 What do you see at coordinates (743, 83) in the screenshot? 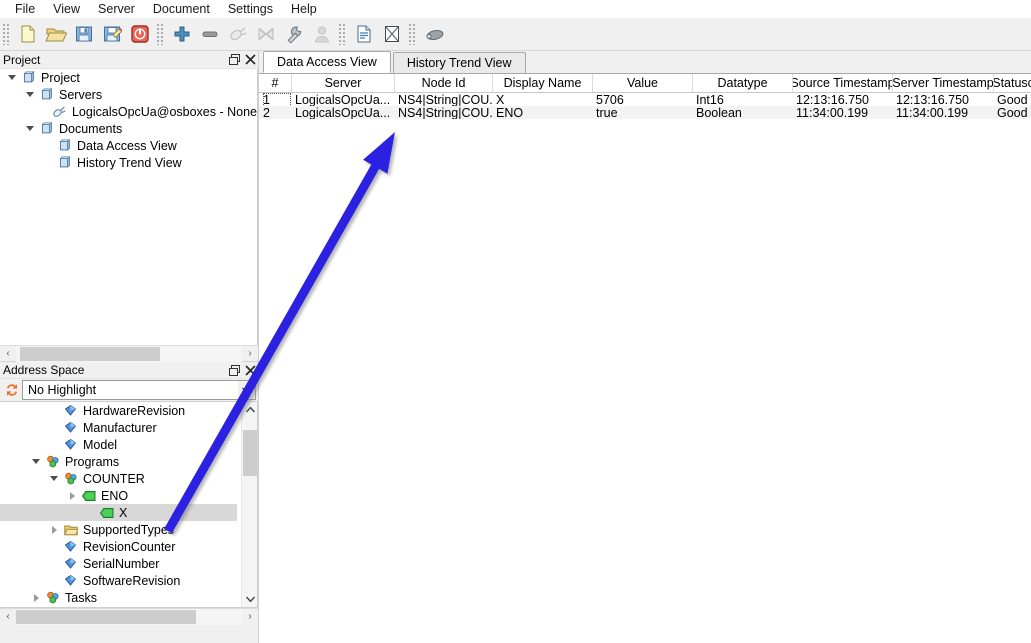
I see `column-header-datatype: Datatype` at bounding box center [743, 83].